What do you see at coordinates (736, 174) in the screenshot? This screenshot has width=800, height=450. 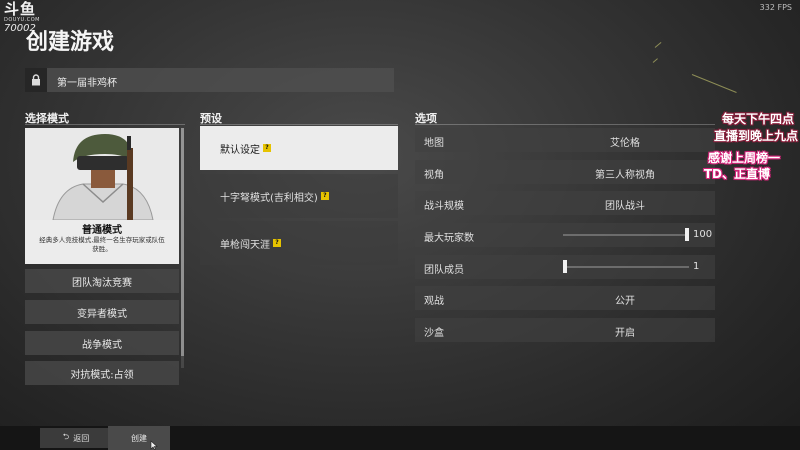 I see `stream-thanks-line2: TD、正直博` at bounding box center [736, 174].